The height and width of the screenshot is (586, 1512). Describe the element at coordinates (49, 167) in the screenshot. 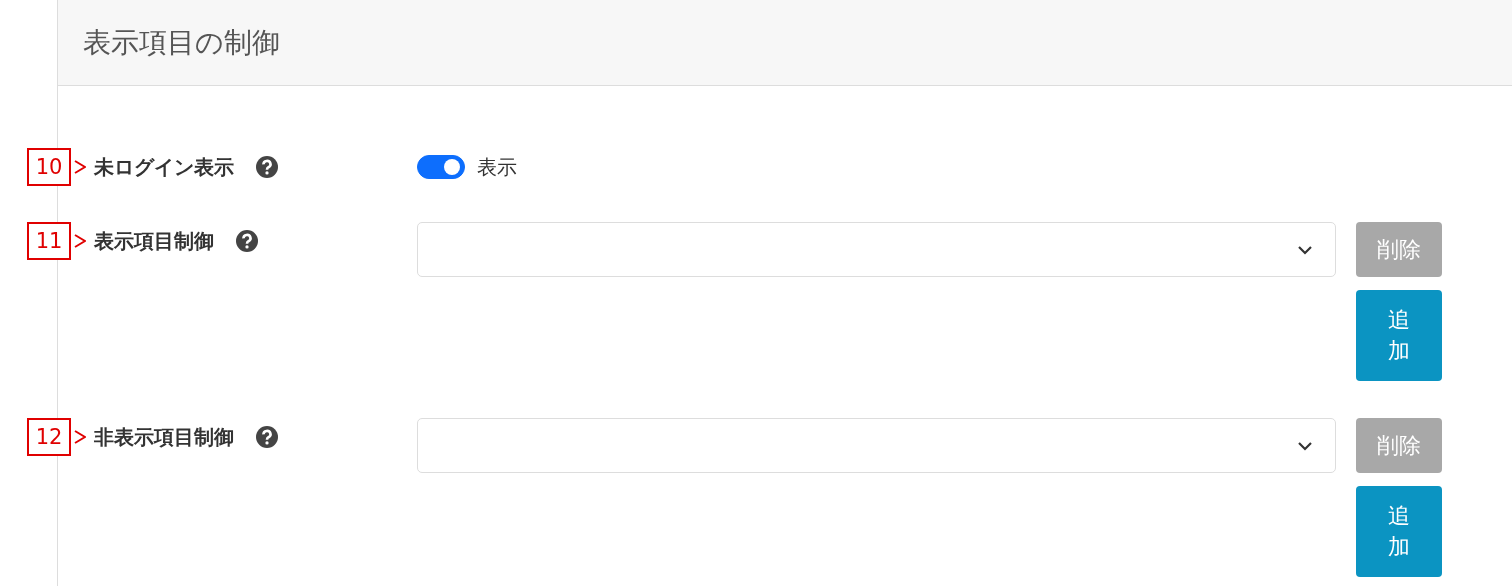

I see `callout-number: 10` at that location.